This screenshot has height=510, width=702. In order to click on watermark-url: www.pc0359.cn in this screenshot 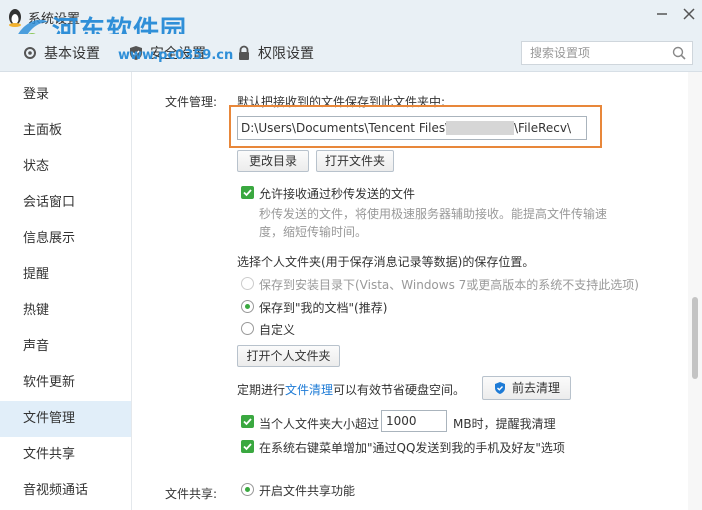, I will do `click(176, 55)`.